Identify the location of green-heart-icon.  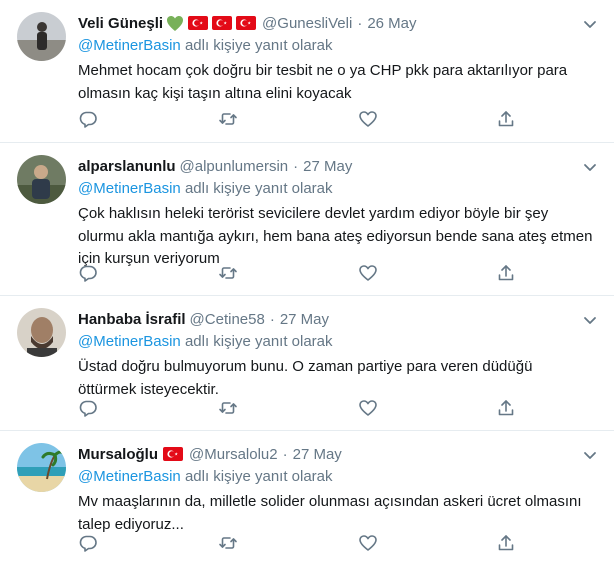
(175, 23).